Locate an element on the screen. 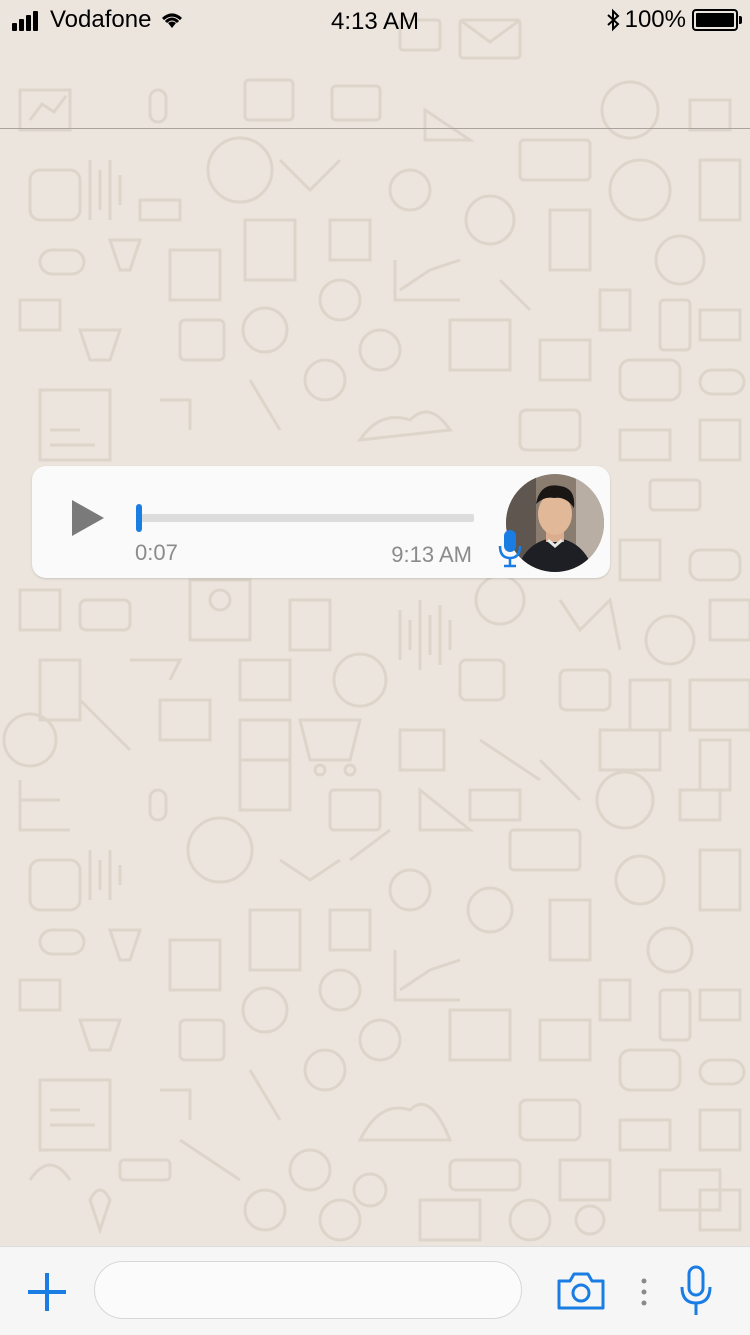  plus-icon is located at coordinates (47, 1292).